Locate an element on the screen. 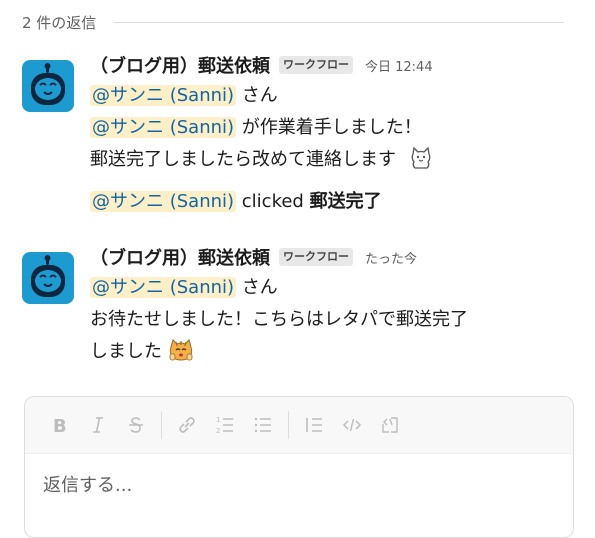  bold-icon: B is located at coordinates (60, 425).